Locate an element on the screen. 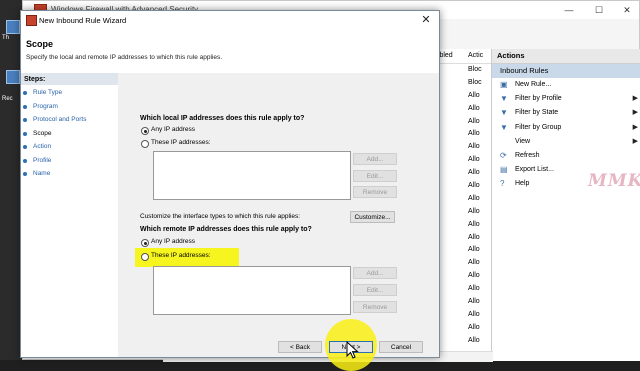 The height and width of the screenshot is (371, 640). step-item: Profile is located at coordinates (69, 161).